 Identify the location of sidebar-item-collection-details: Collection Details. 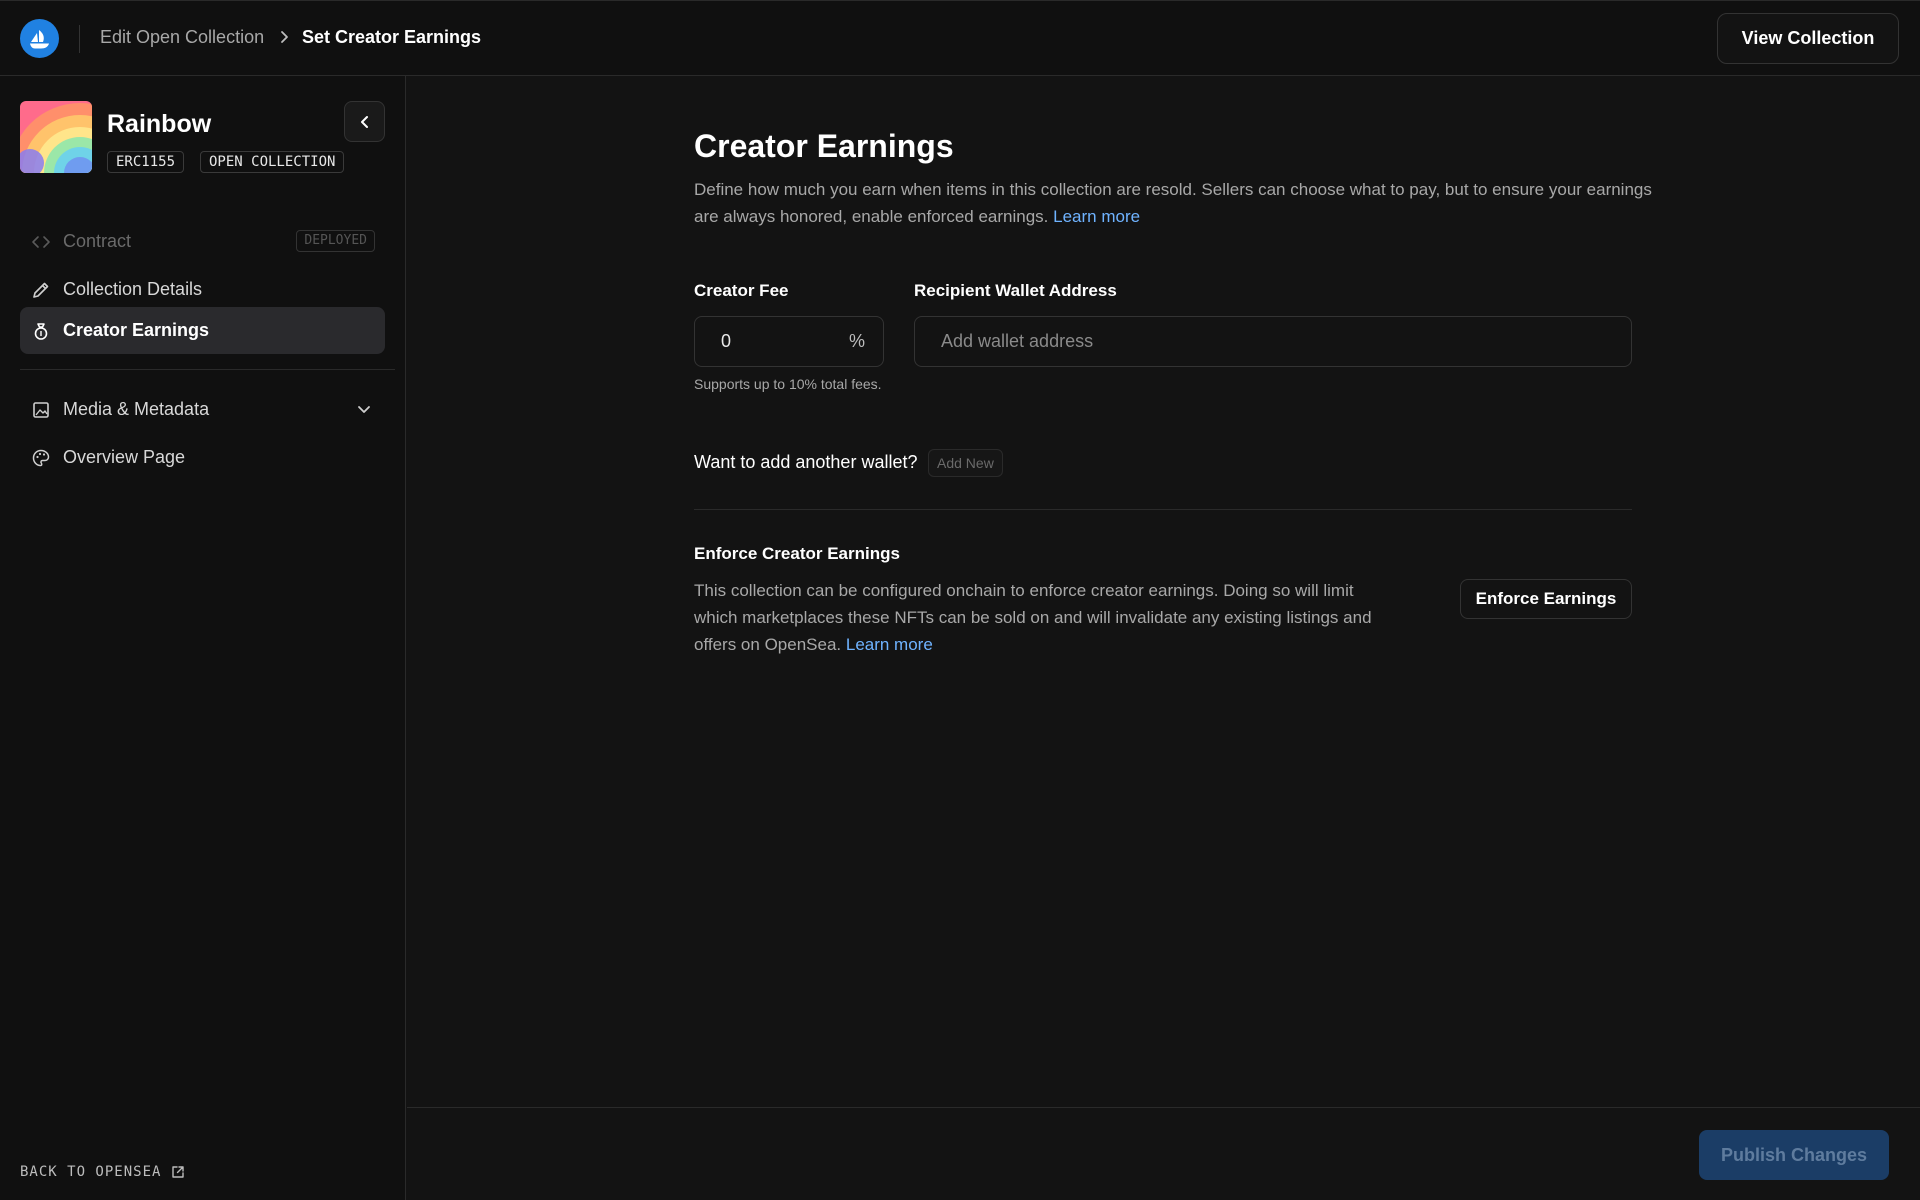
(202, 289).